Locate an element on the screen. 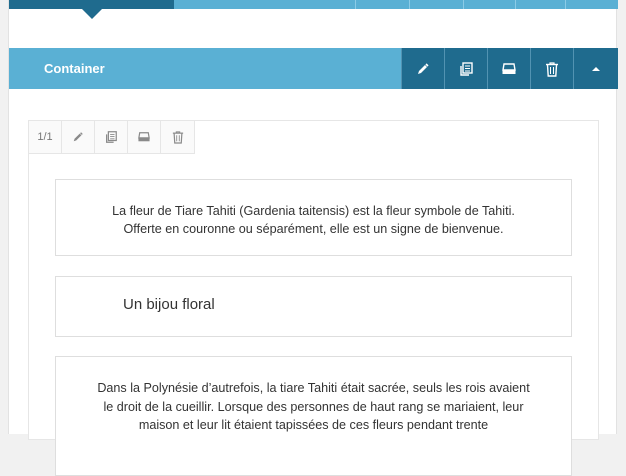 The height and width of the screenshot is (476, 626). container-clone-button is located at coordinates (465, 68).